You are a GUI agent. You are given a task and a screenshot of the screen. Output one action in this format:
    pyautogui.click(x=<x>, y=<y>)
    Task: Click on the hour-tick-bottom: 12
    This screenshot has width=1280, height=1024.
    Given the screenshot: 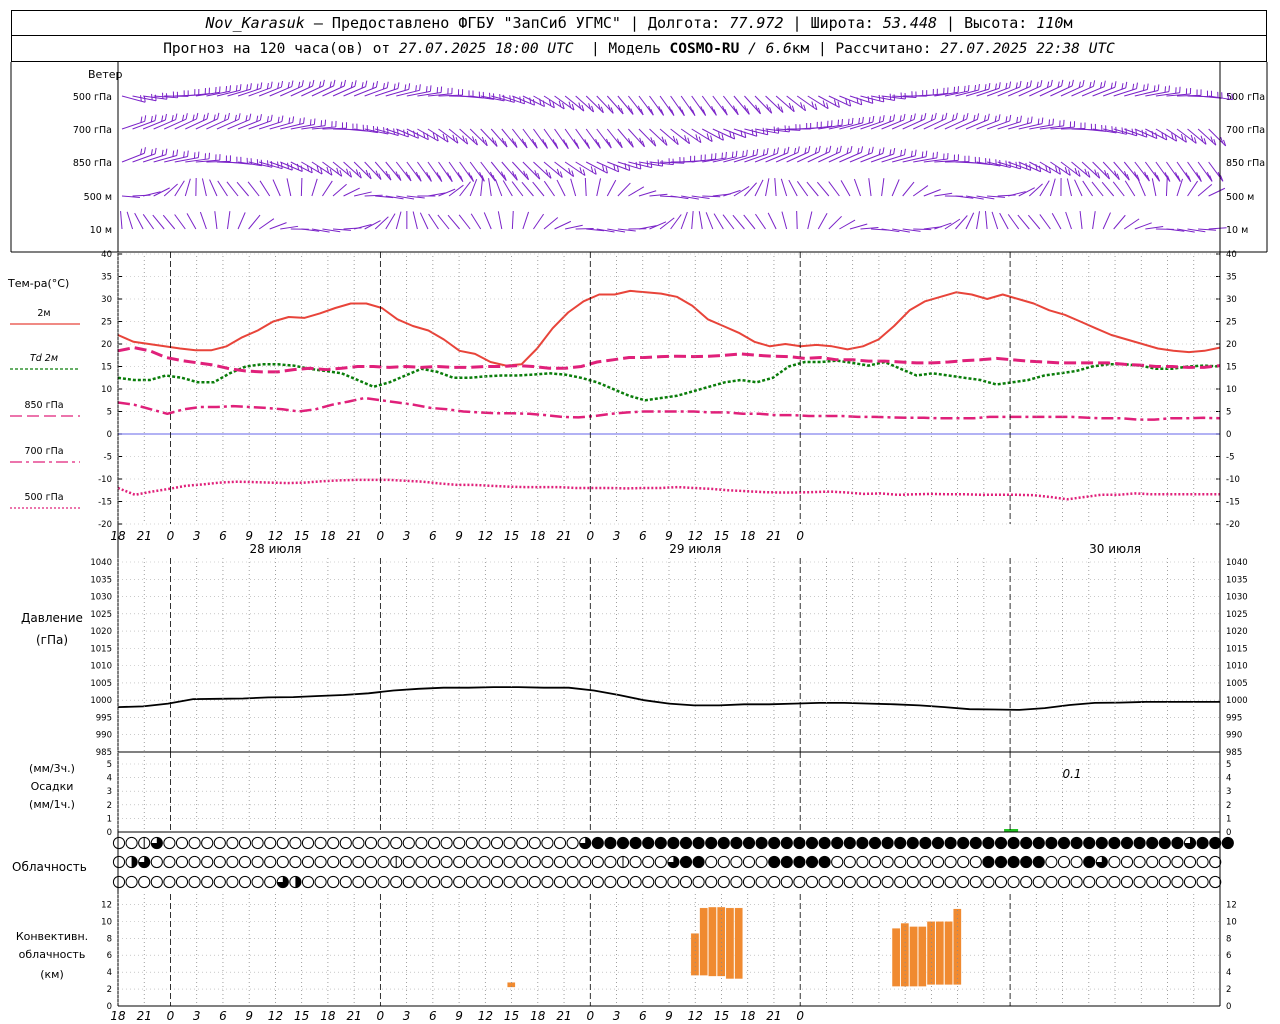 What is the action you would take?
    pyautogui.click(x=485, y=1016)
    